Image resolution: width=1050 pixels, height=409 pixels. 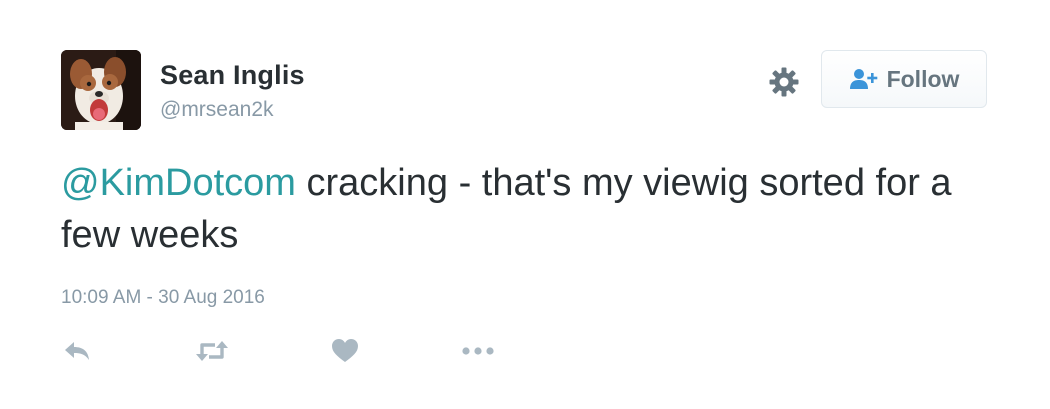 I want to click on retweet-icon, so click(x=212, y=351).